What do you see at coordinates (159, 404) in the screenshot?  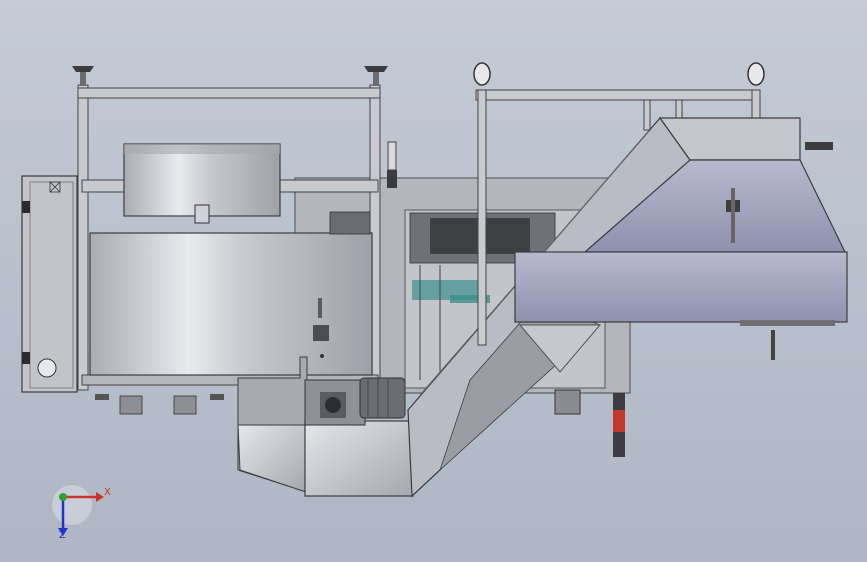 I see `machine-feet` at bounding box center [159, 404].